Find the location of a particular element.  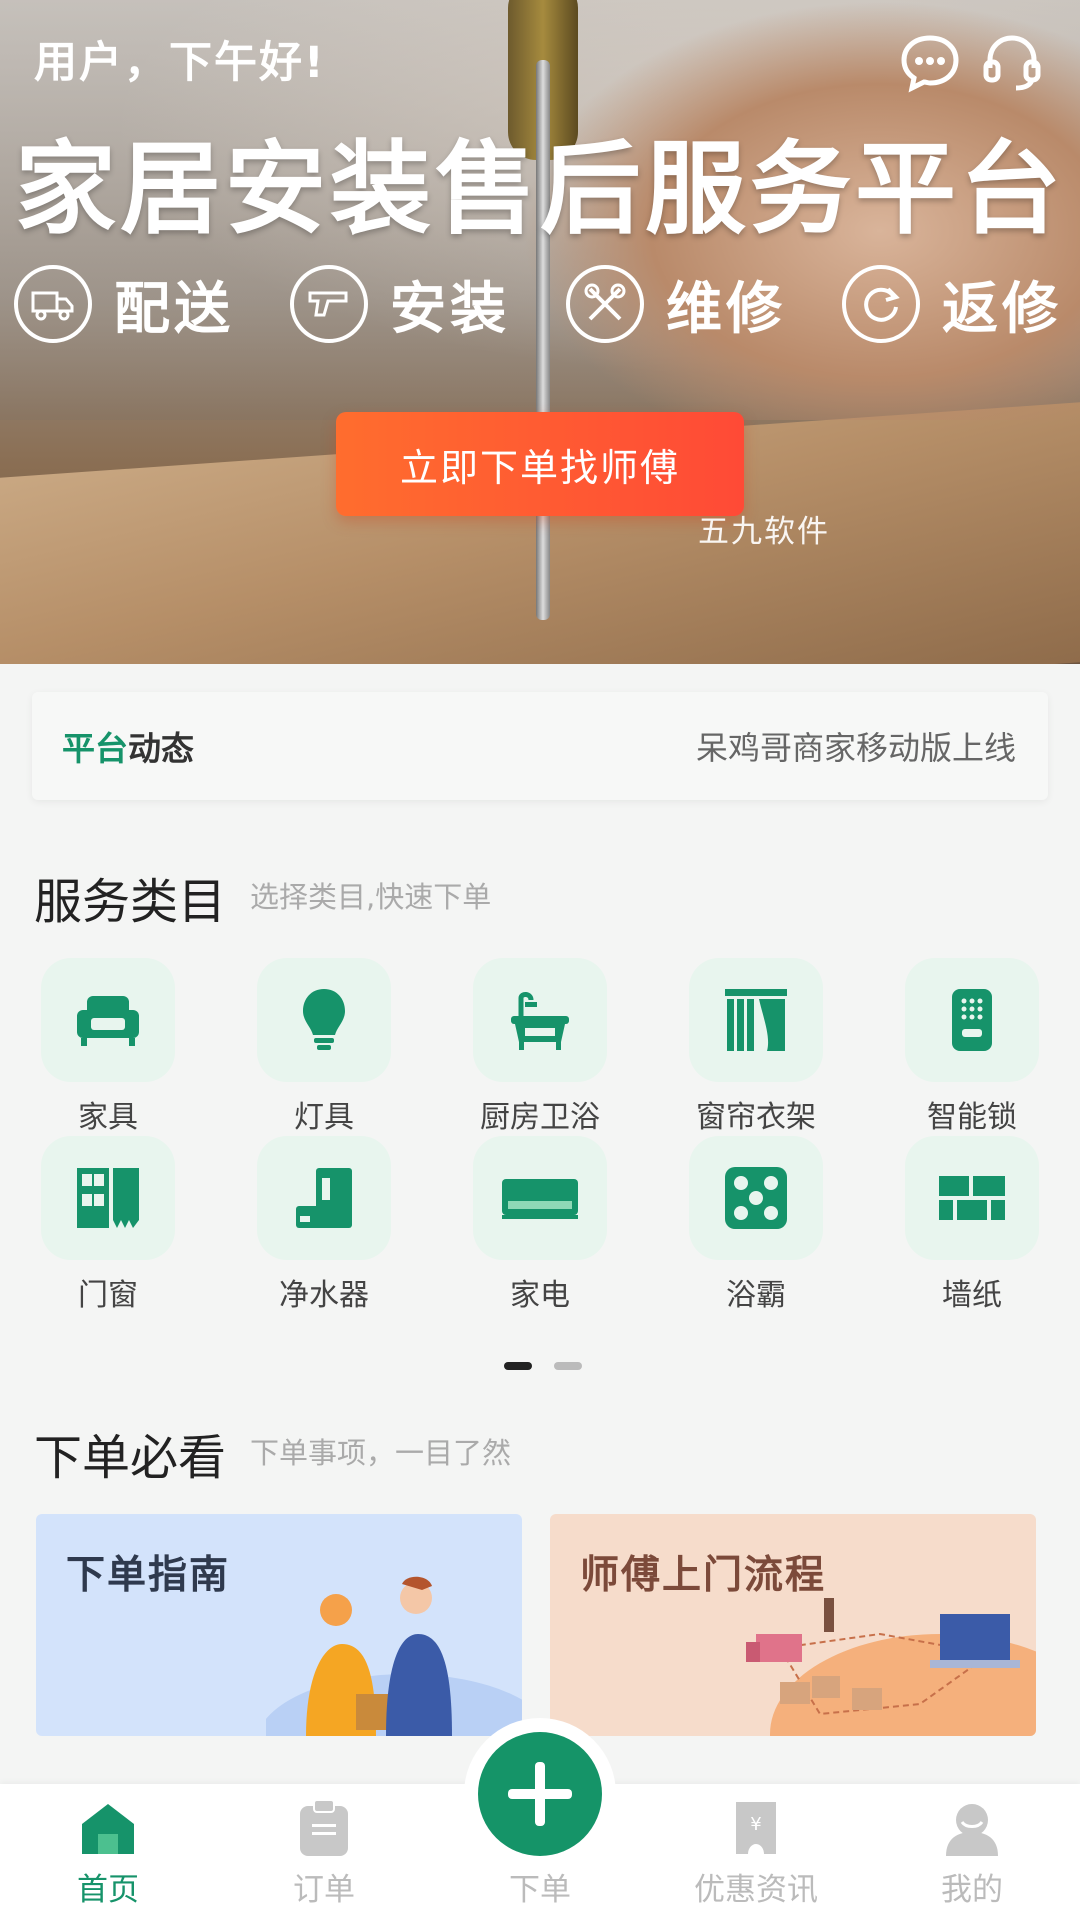

air-conditioner-icon is located at coordinates (540, 1198).